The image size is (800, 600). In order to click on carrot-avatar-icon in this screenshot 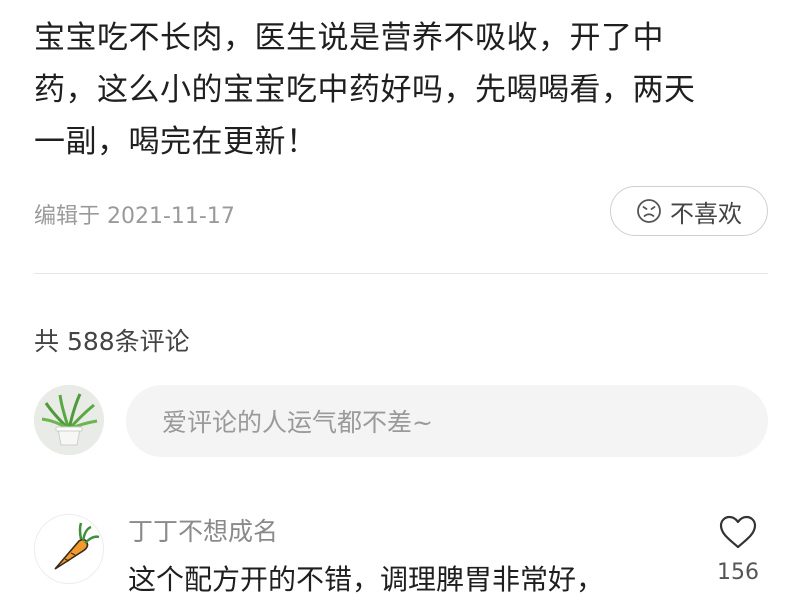, I will do `click(69, 549)`.